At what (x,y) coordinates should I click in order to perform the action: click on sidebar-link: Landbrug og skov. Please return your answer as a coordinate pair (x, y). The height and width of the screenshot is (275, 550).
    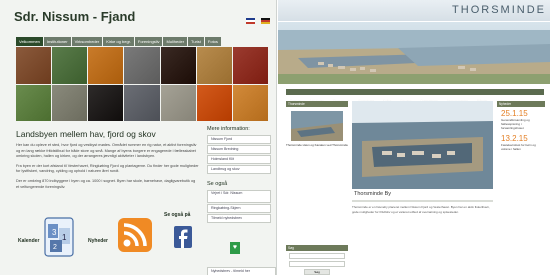
    Looking at the image, I should click on (239, 169).